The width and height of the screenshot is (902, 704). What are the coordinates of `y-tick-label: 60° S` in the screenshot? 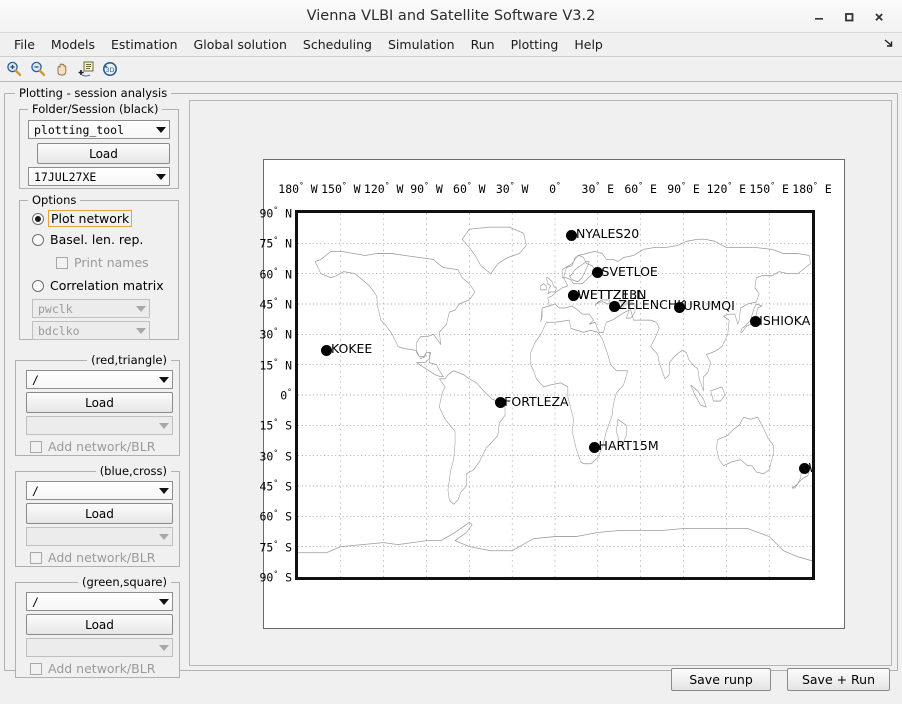 It's located at (275, 516).